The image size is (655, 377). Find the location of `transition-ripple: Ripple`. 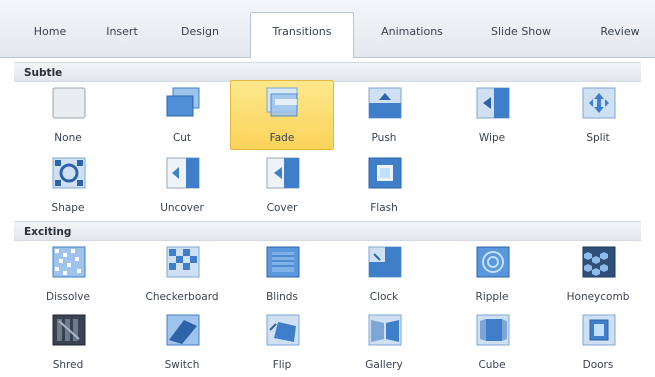

transition-ripple: Ripple is located at coordinates (492, 274).